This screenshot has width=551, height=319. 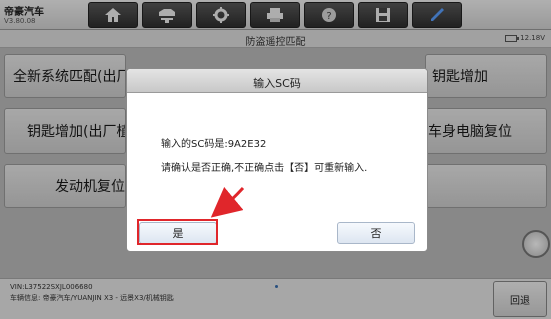 I want to click on confirm-message: 请确认是否正确,不正确点击【否】可重新输入., so click(x=264, y=168).